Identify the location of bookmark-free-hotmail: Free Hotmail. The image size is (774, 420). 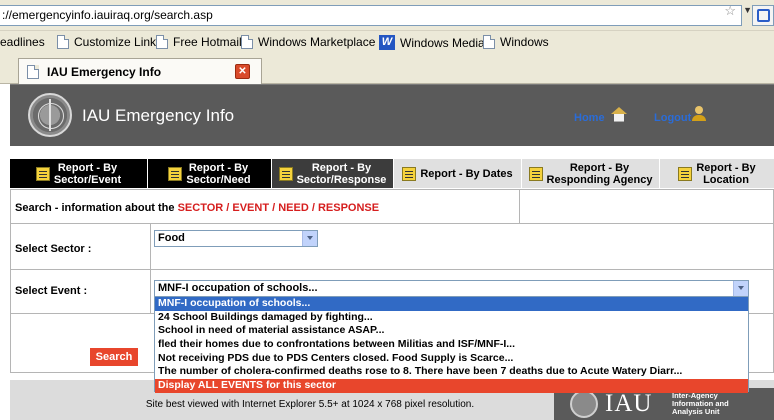
(199, 42).